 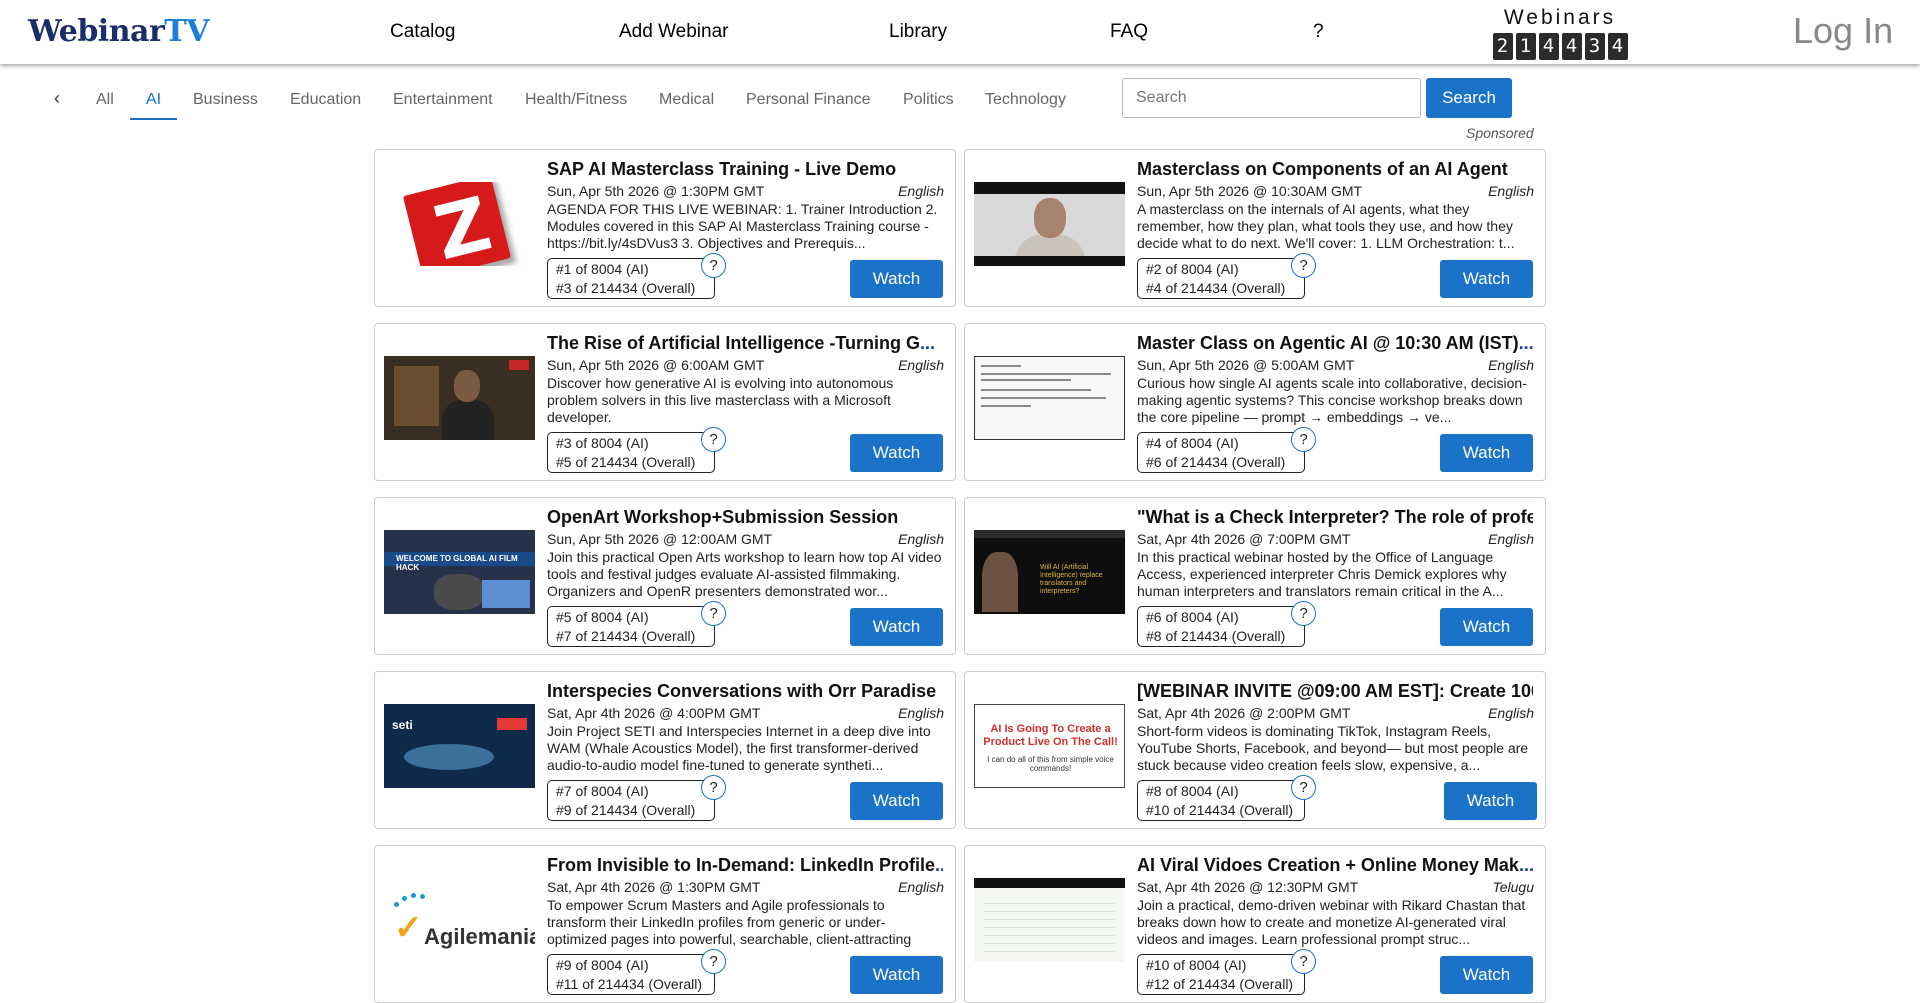 I want to click on category-entertainment: Entertainment, so click(x=443, y=100).